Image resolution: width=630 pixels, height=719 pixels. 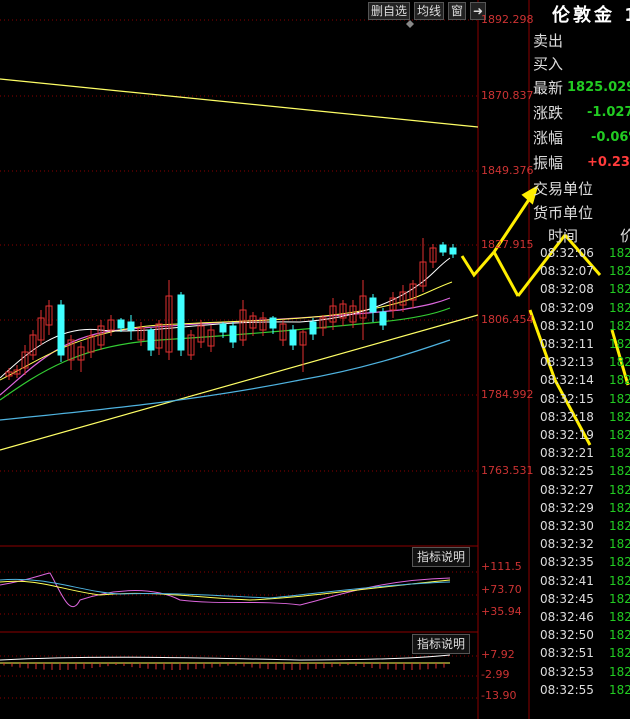 What do you see at coordinates (507, 470) in the screenshot?
I see `price-tick: 1763.531` at bounding box center [507, 470].